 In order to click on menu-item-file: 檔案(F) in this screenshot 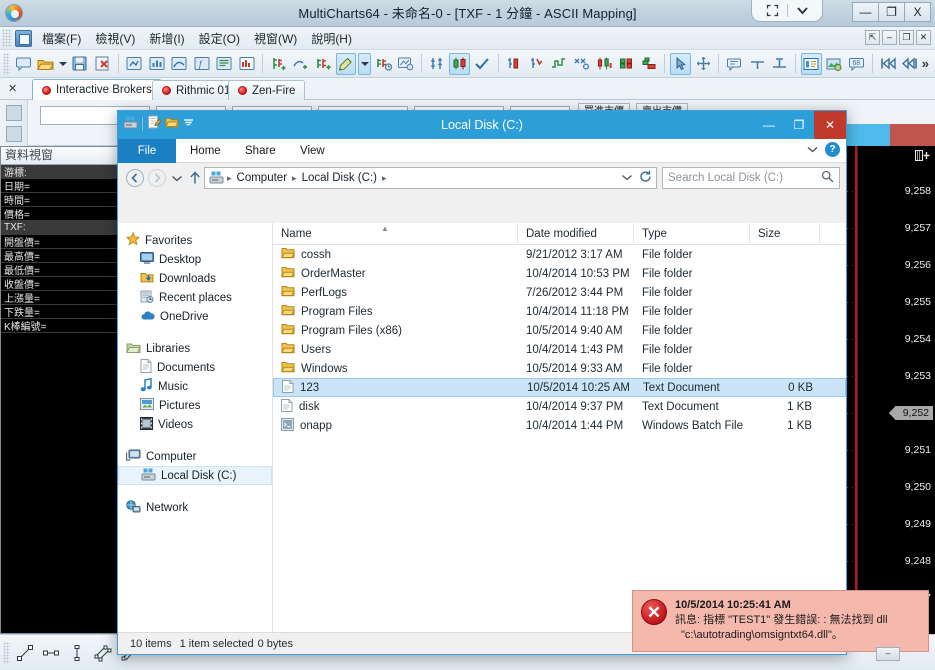, I will do `click(61, 38)`.